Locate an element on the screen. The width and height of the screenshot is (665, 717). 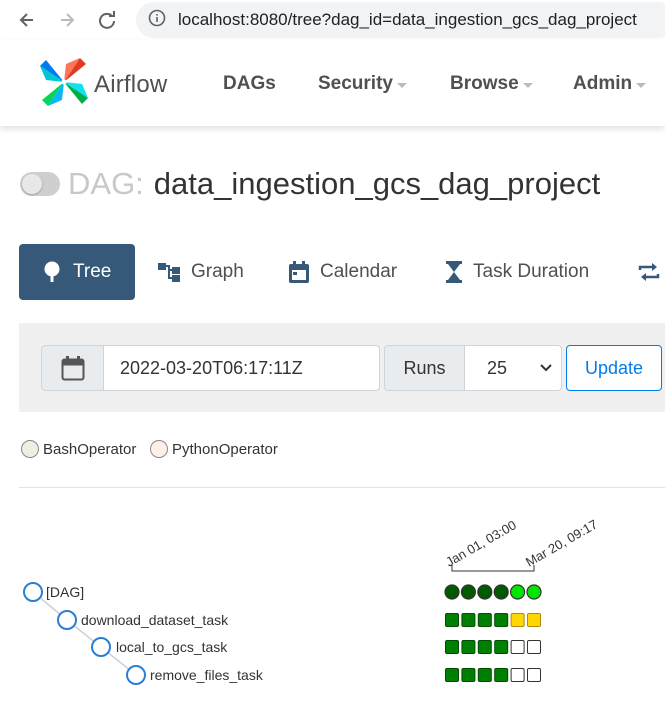
node-label: remove_files_task is located at coordinates (207, 675).